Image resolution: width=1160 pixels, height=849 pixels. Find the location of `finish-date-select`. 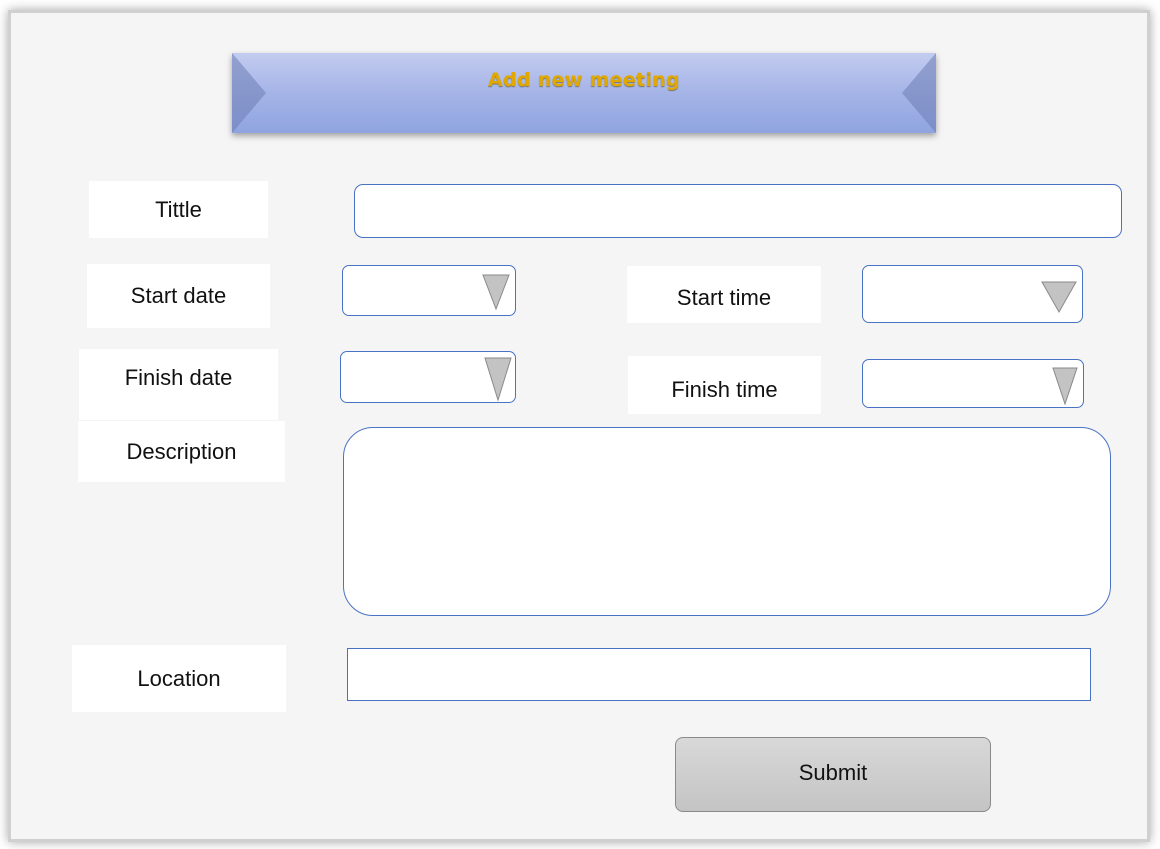

finish-date-select is located at coordinates (428, 377).